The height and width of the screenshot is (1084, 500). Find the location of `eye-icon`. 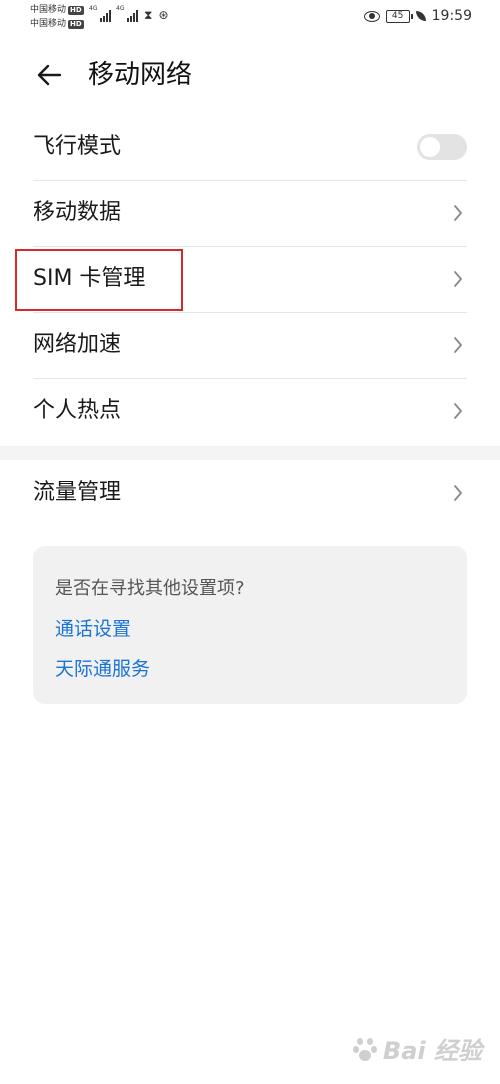

eye-icon is located at coordinates (371, 16).